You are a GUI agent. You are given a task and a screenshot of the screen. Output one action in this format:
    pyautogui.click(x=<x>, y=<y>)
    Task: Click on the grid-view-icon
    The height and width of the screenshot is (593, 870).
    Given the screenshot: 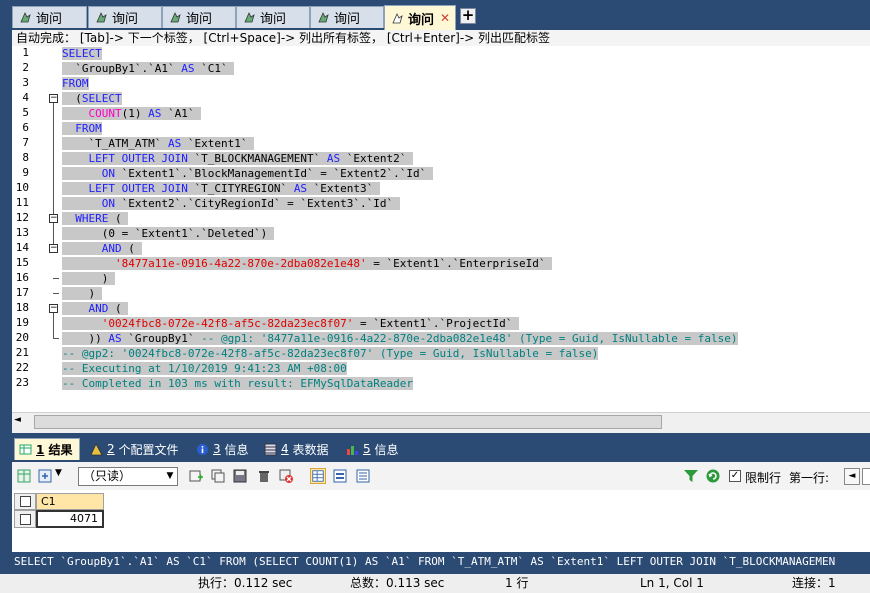 What is the action you would take?
    pyautogui.click(x=318, y=476)
    